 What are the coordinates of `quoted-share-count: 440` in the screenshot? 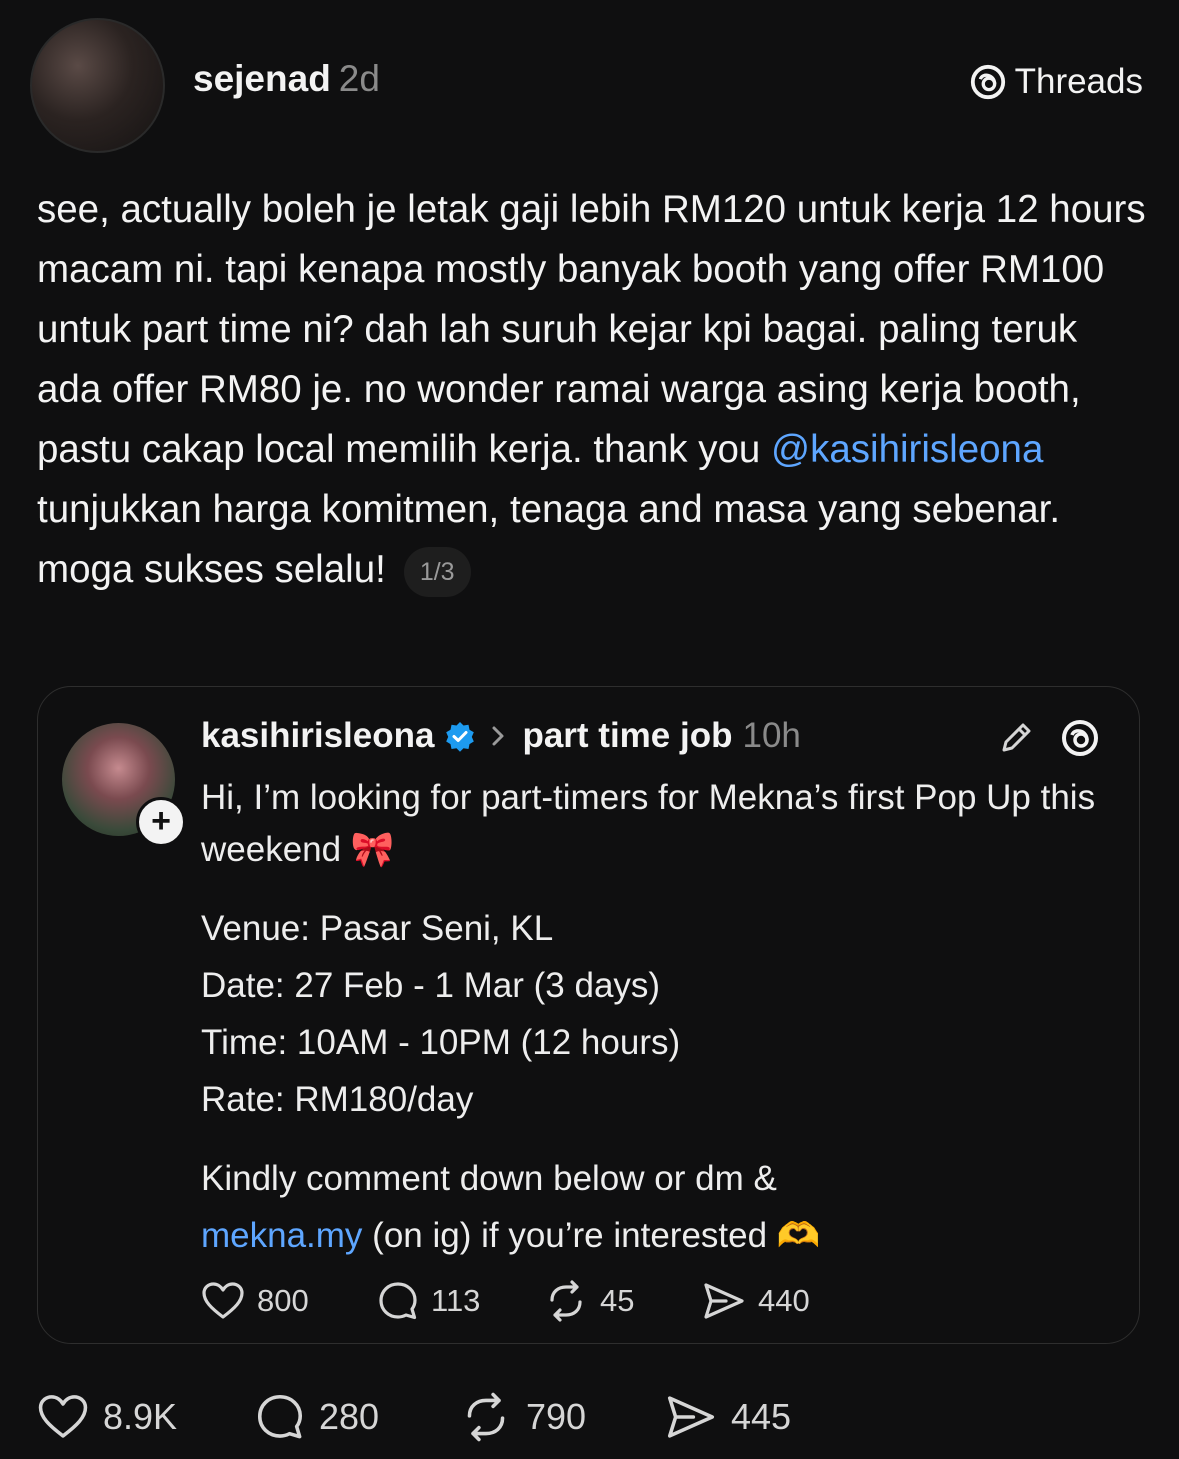 It's located at (784, 1300).